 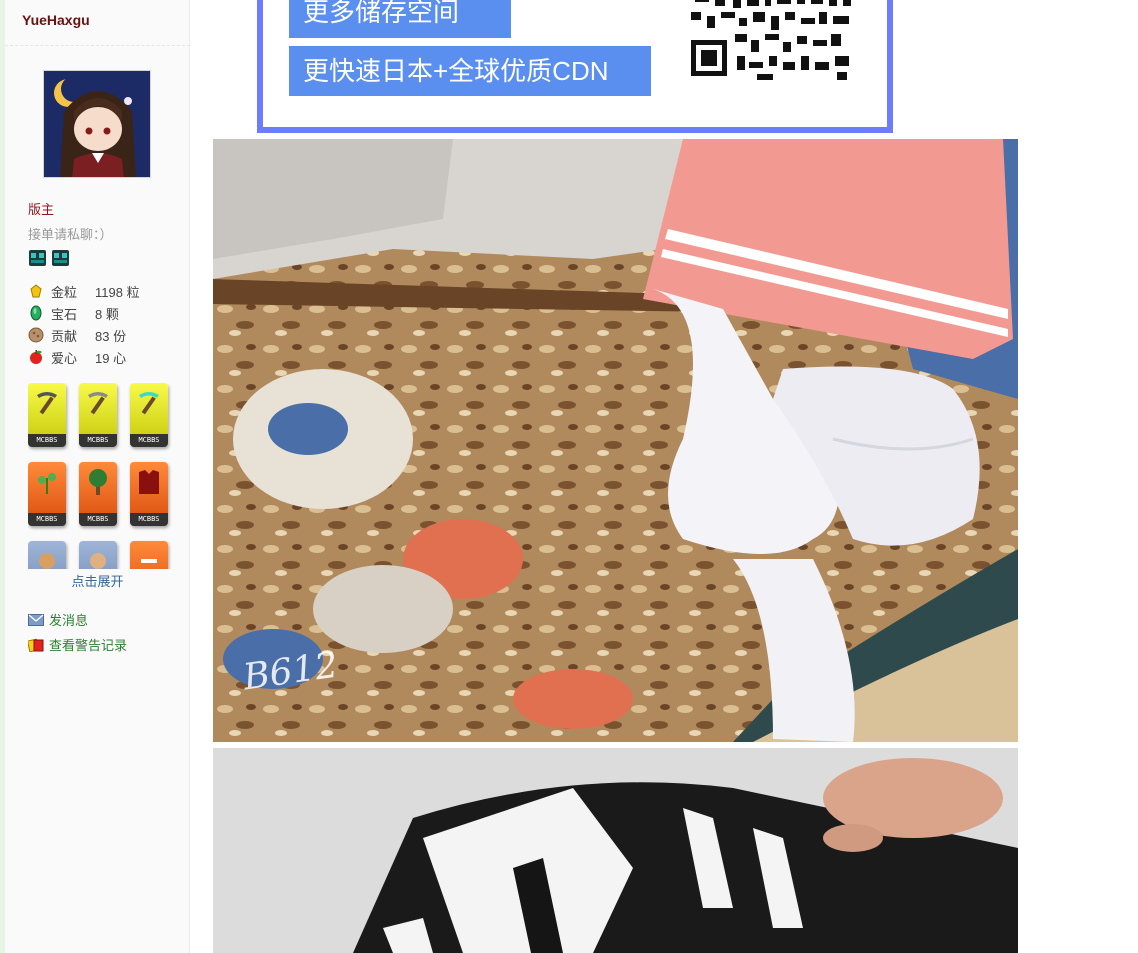 What do you see at coordinates (70, 234) in the screenshot?
I see `user-signature: 接单请私聊：）` at bounding box center [70, 234].